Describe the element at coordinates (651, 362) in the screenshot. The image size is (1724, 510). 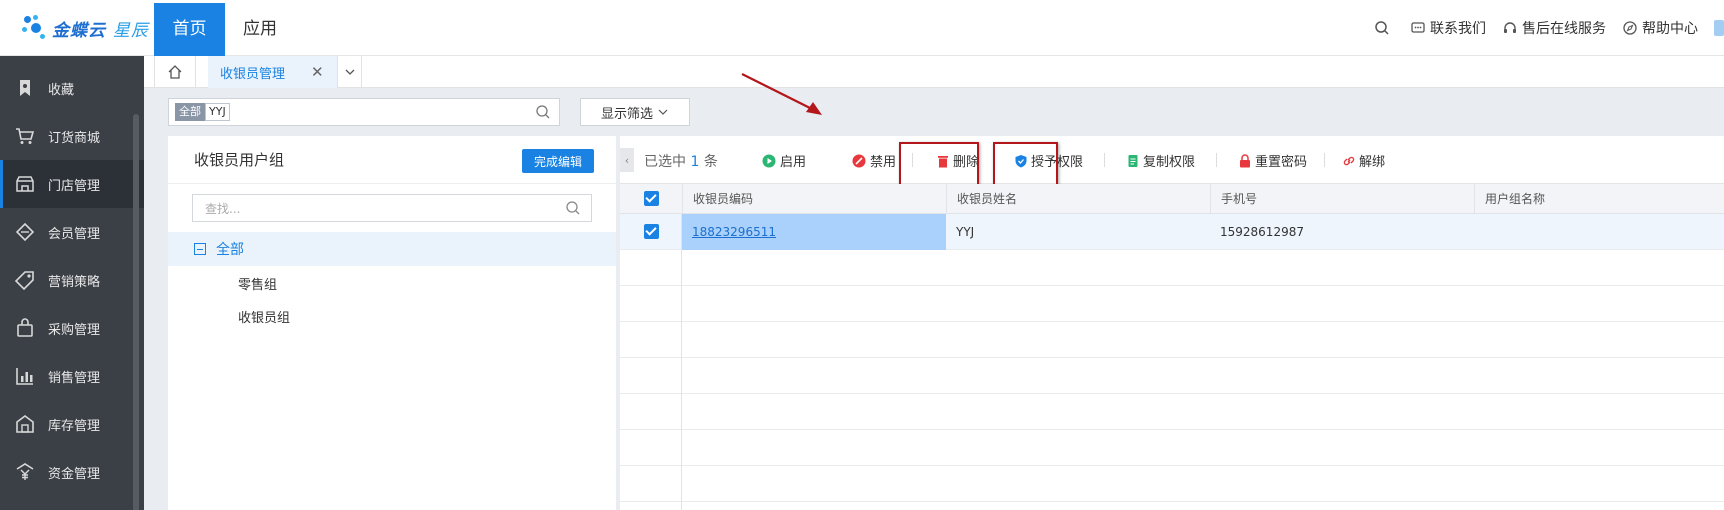
I see `row-gutter` at that location.